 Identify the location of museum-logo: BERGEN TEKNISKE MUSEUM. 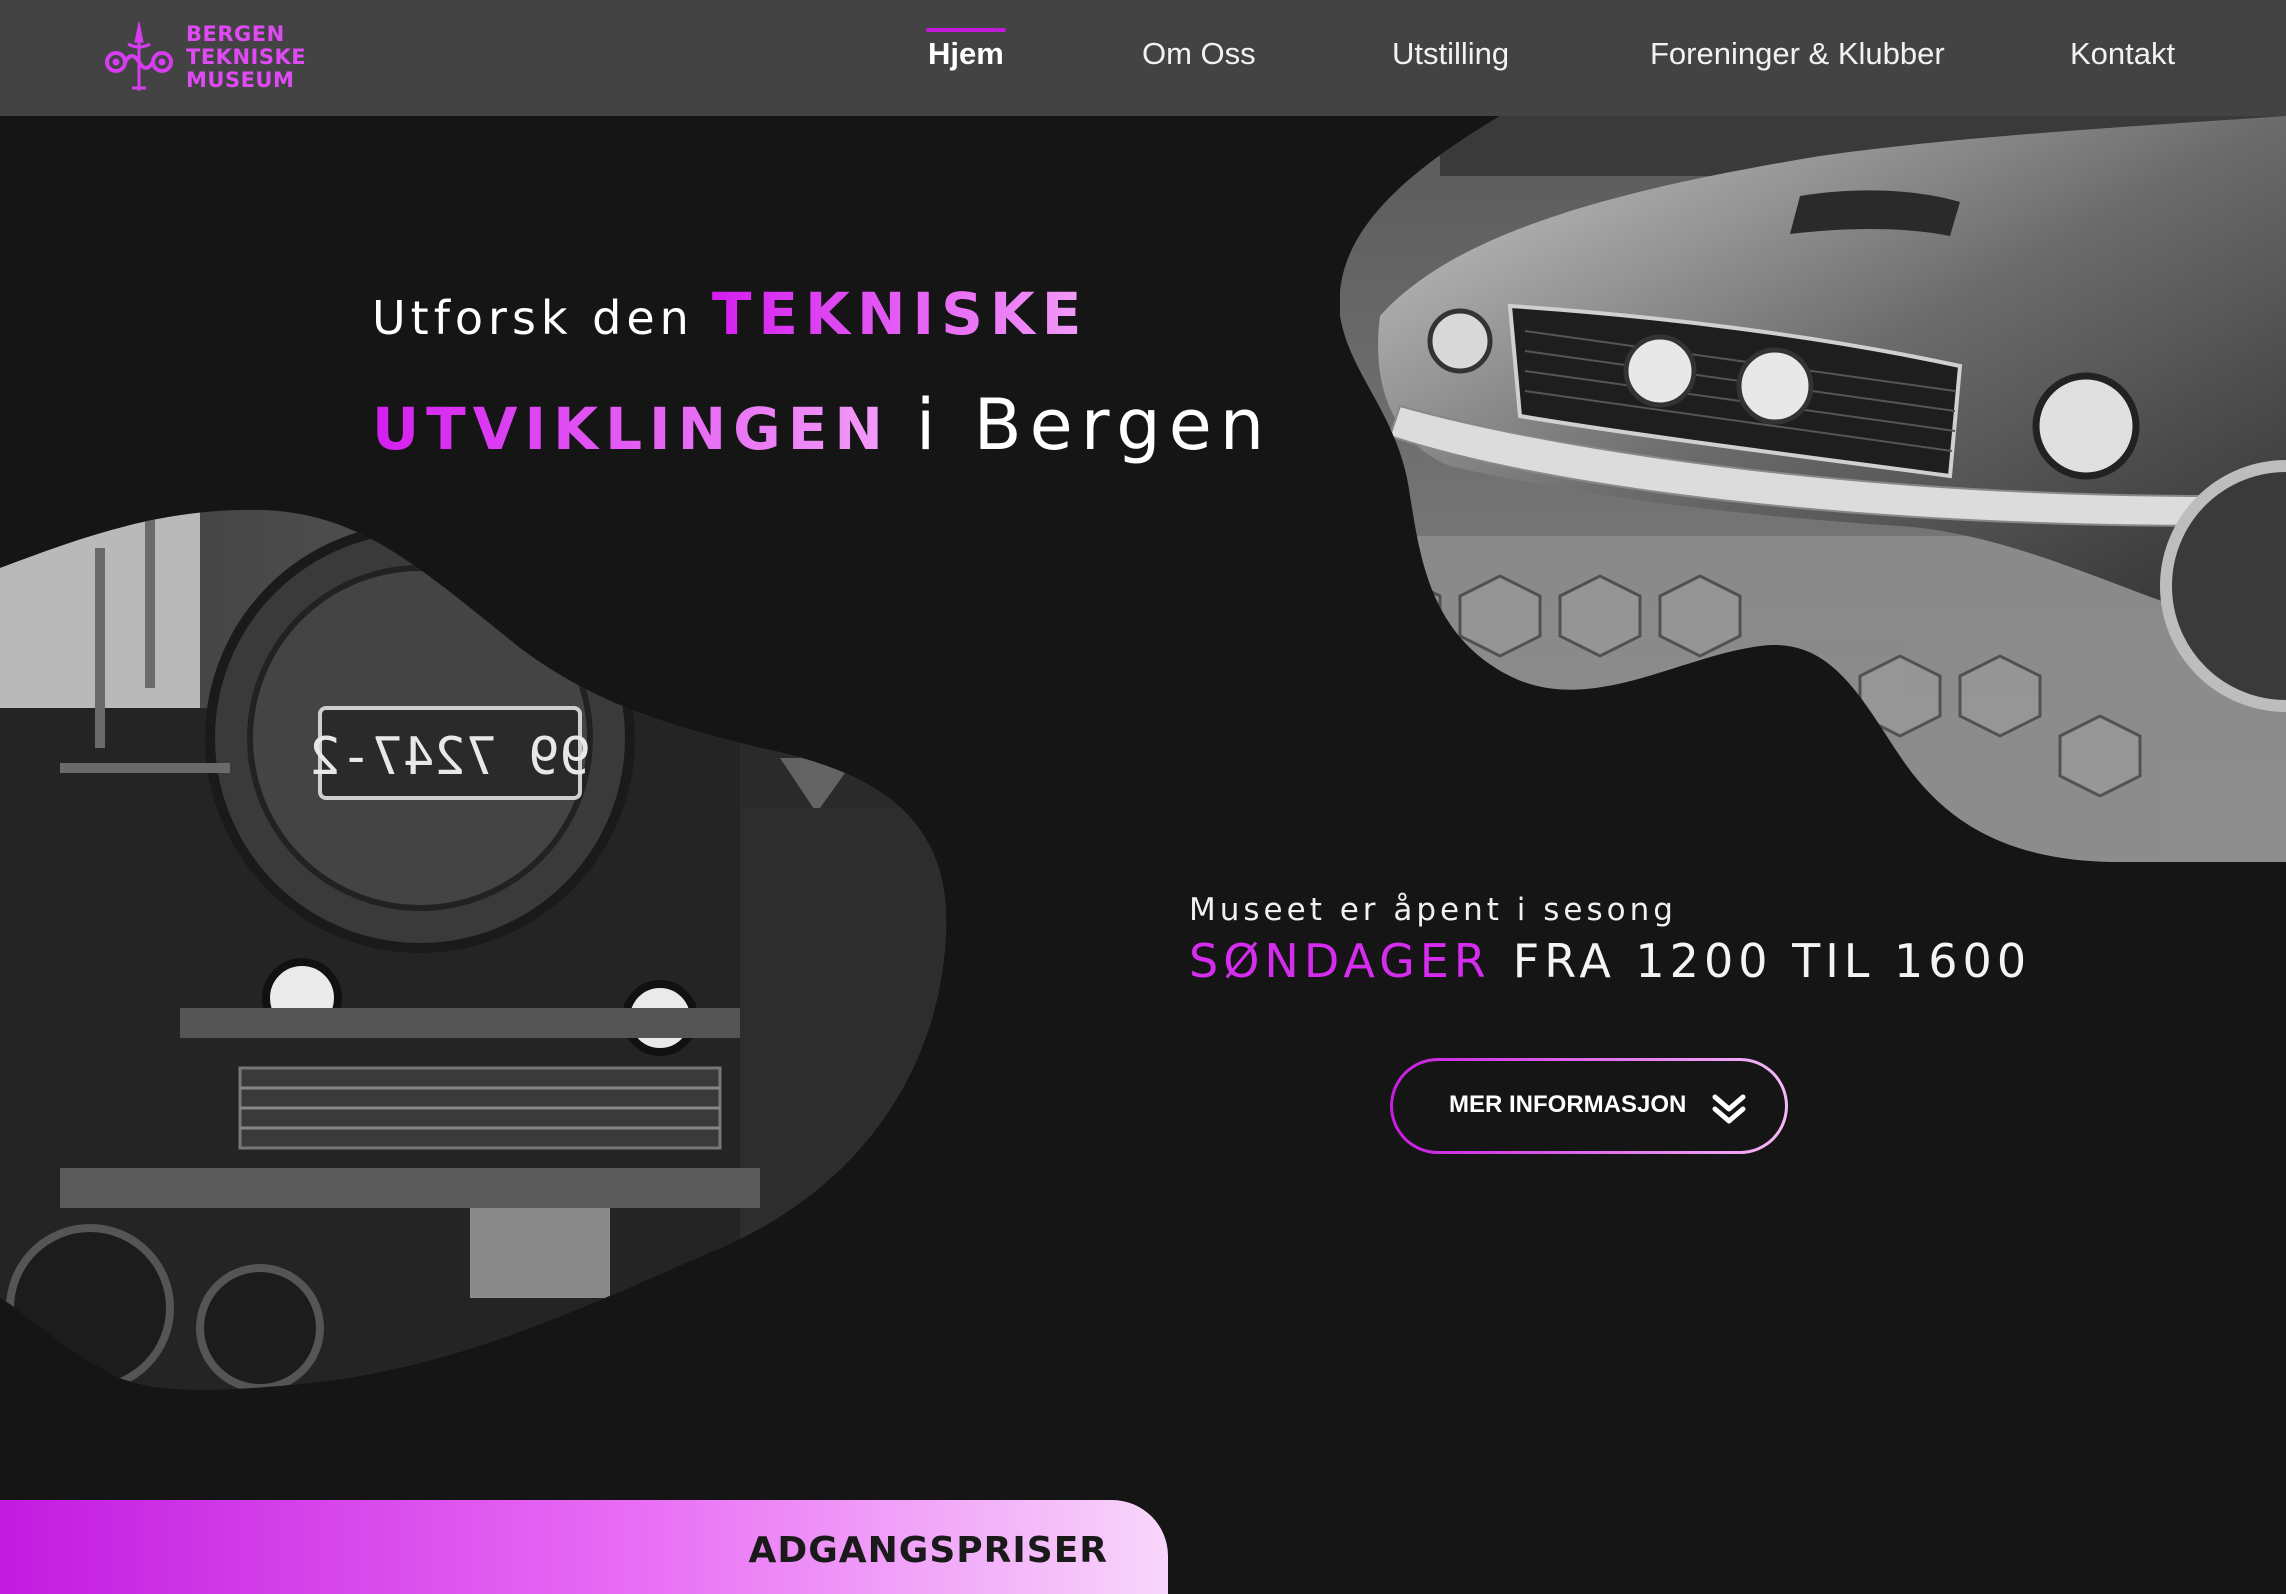
(214, 58).